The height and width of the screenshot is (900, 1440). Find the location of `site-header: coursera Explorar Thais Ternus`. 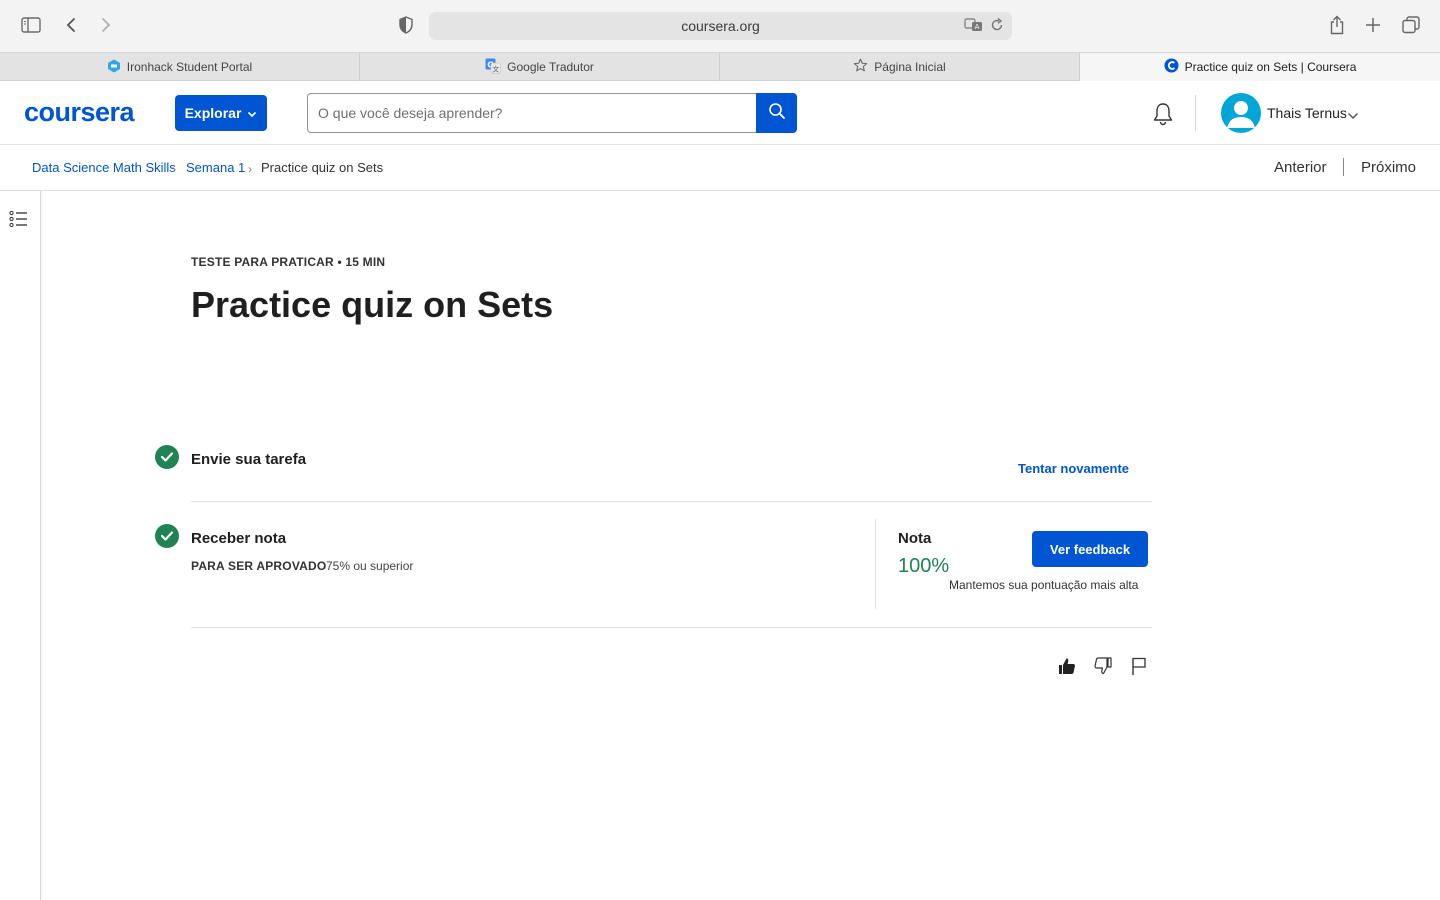

site-header: coursera Explorar Thais Ternus is located at coordinates (720, 113).